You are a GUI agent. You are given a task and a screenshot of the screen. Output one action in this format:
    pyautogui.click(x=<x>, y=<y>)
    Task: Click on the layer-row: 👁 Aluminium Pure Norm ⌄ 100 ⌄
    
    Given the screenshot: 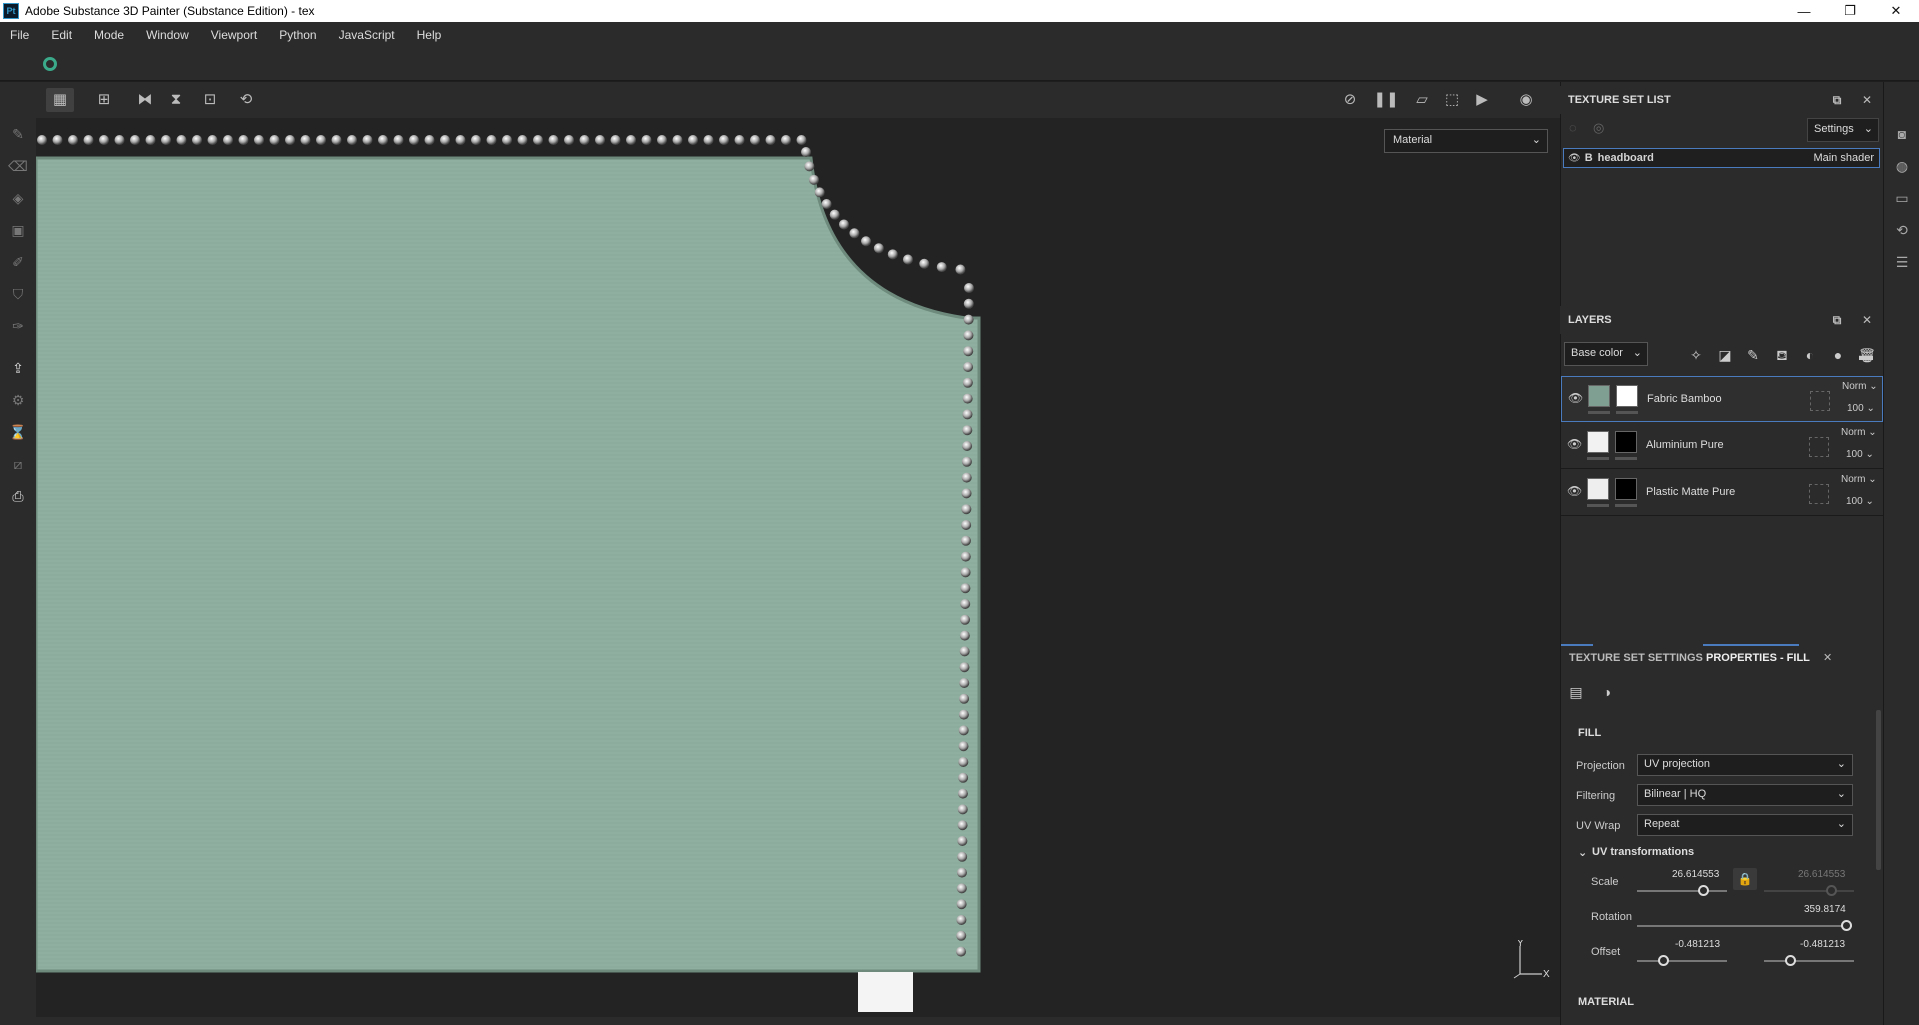 What is the action you would take?
    pyautogui.click(x=1722, y=446)
    